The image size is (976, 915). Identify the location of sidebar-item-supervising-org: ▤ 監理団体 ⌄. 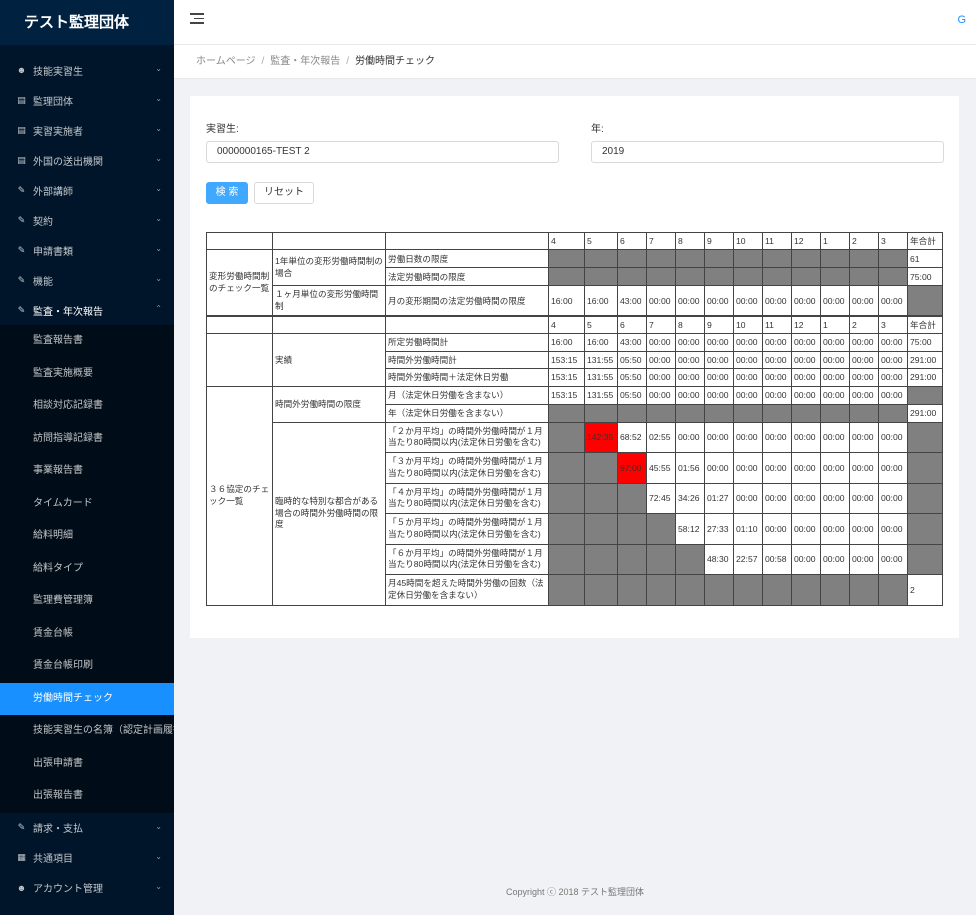
(87, 100).